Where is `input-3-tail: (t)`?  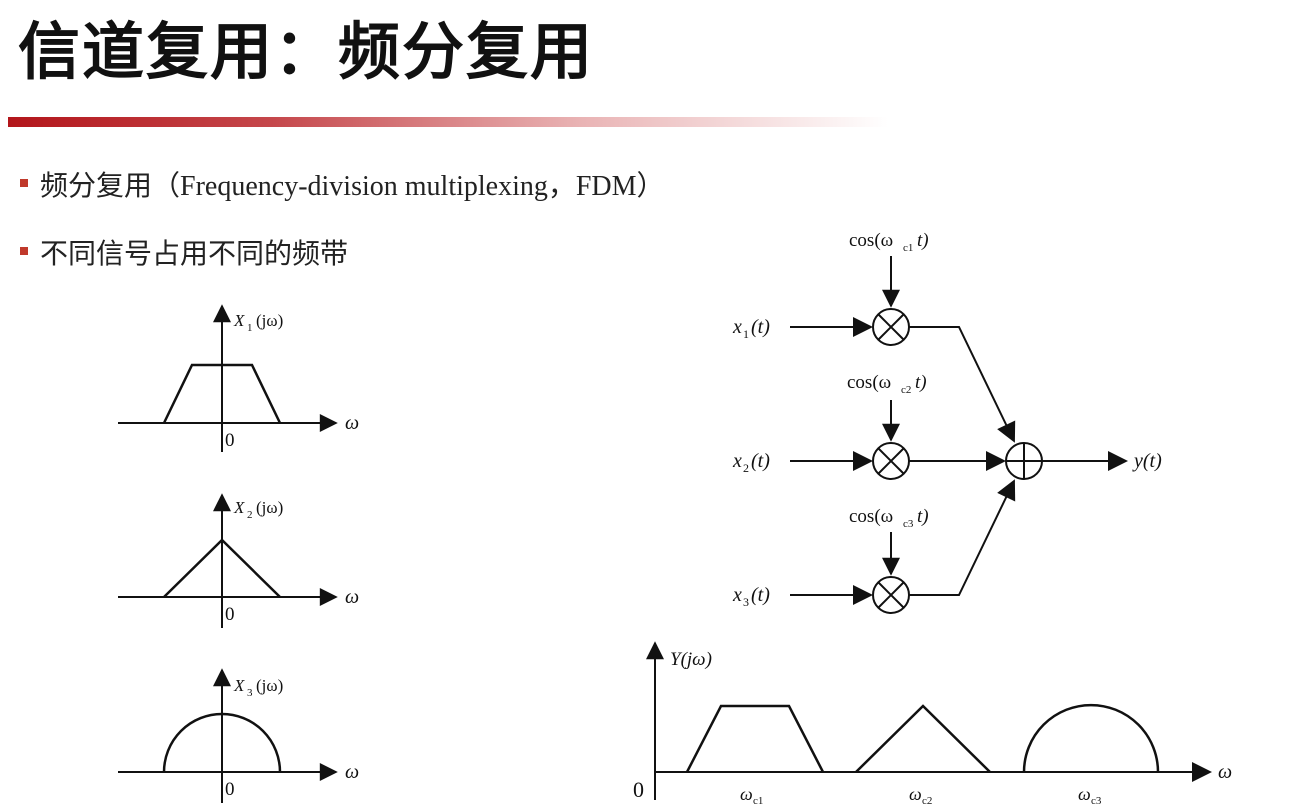
input-3-tail: (t) is located at coordinates (760, 595).